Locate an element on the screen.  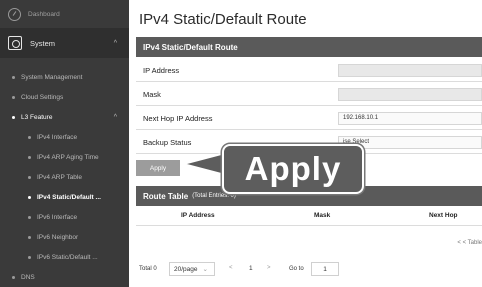
goto-page-value: 1 is located at coordinates (325, 269).